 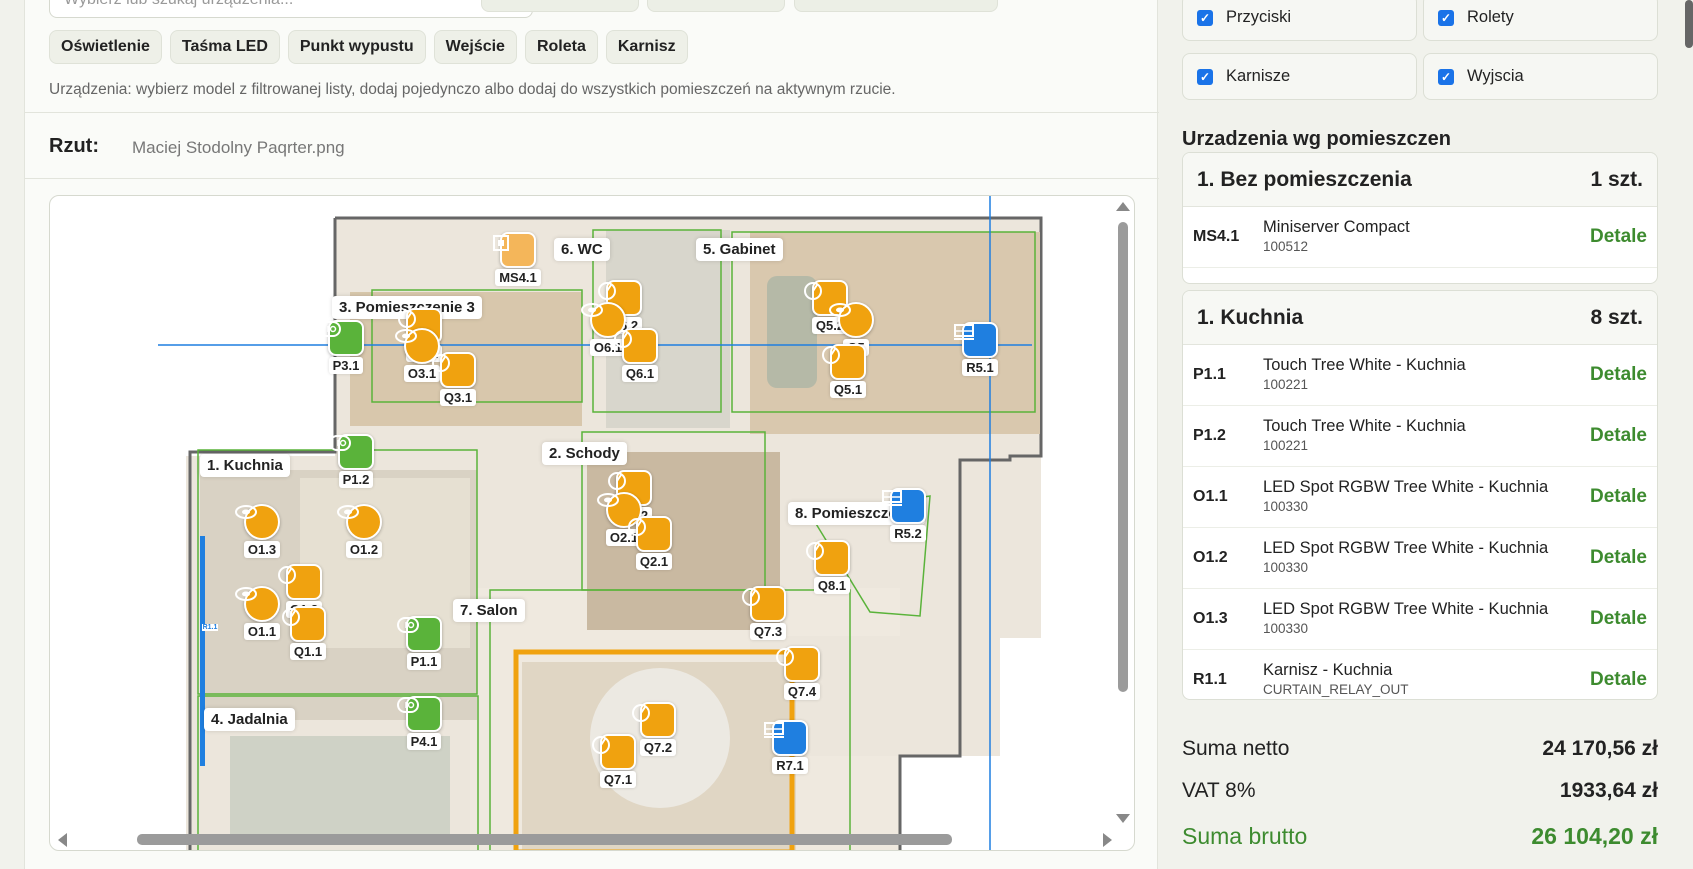 I want to click on total-value: 26 104,20 zł, so click(x=1594, y=836).